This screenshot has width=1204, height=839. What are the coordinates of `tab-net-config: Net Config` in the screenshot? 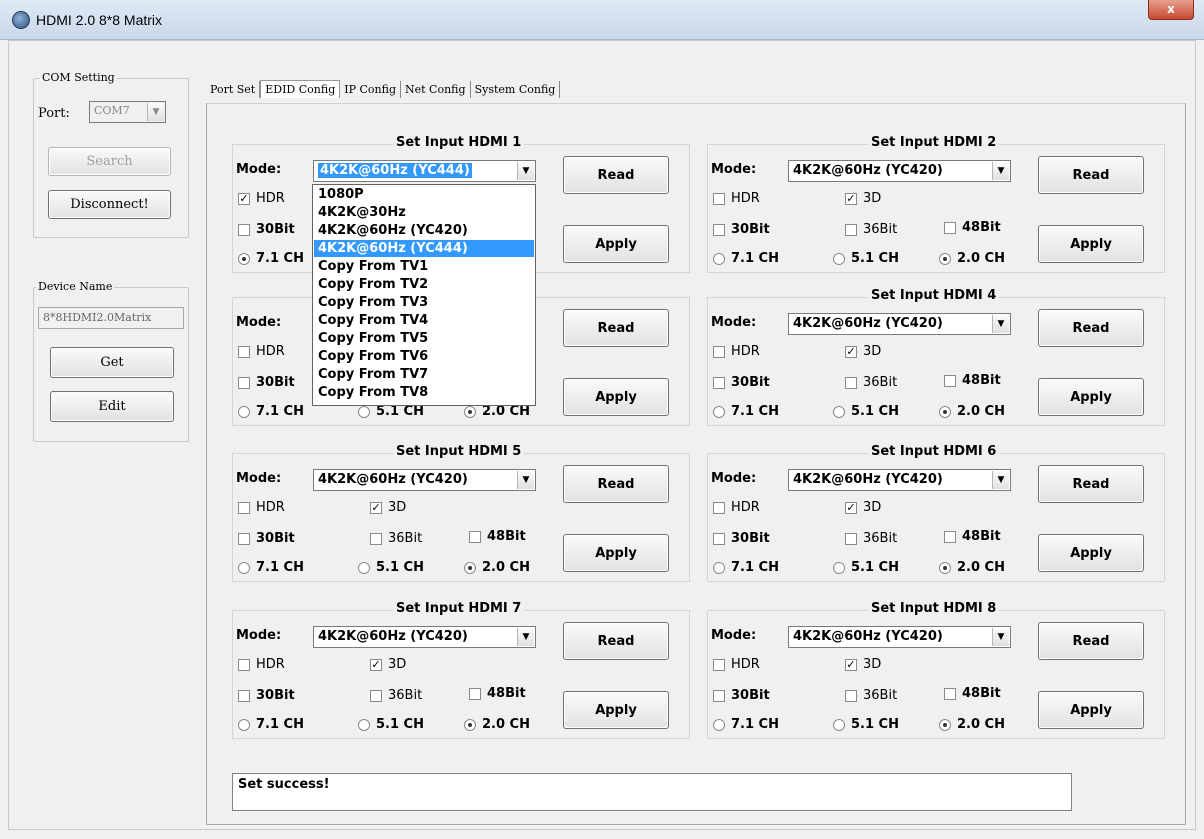 It's located at (436, 89).